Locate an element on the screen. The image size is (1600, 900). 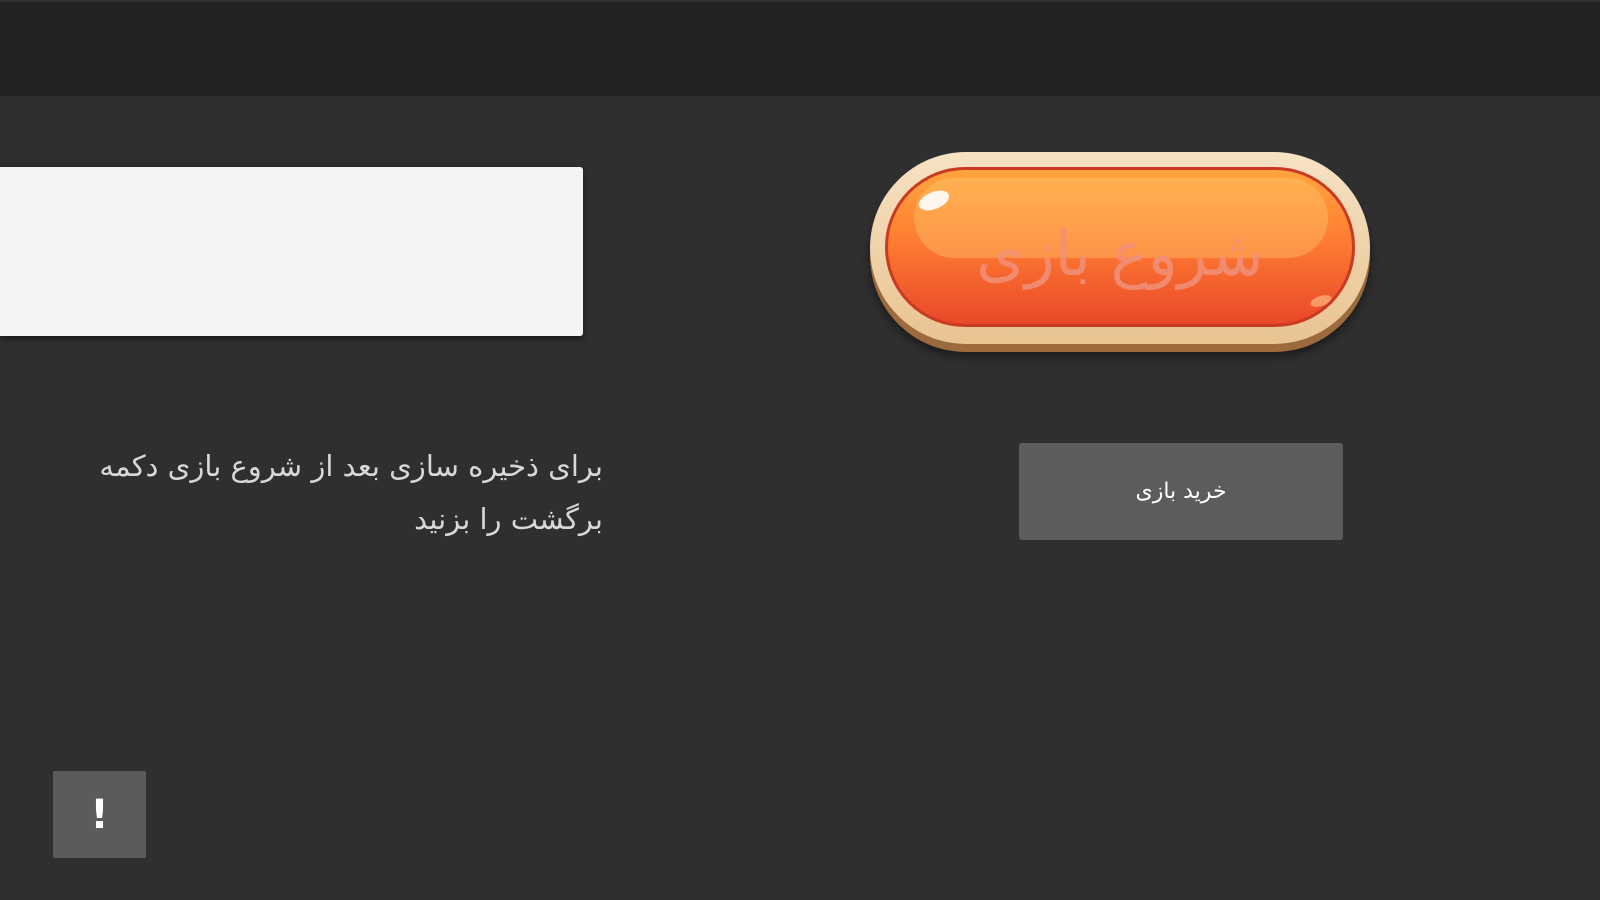
start-button-face: شروع بازی is located at coordinates (1120, 247).